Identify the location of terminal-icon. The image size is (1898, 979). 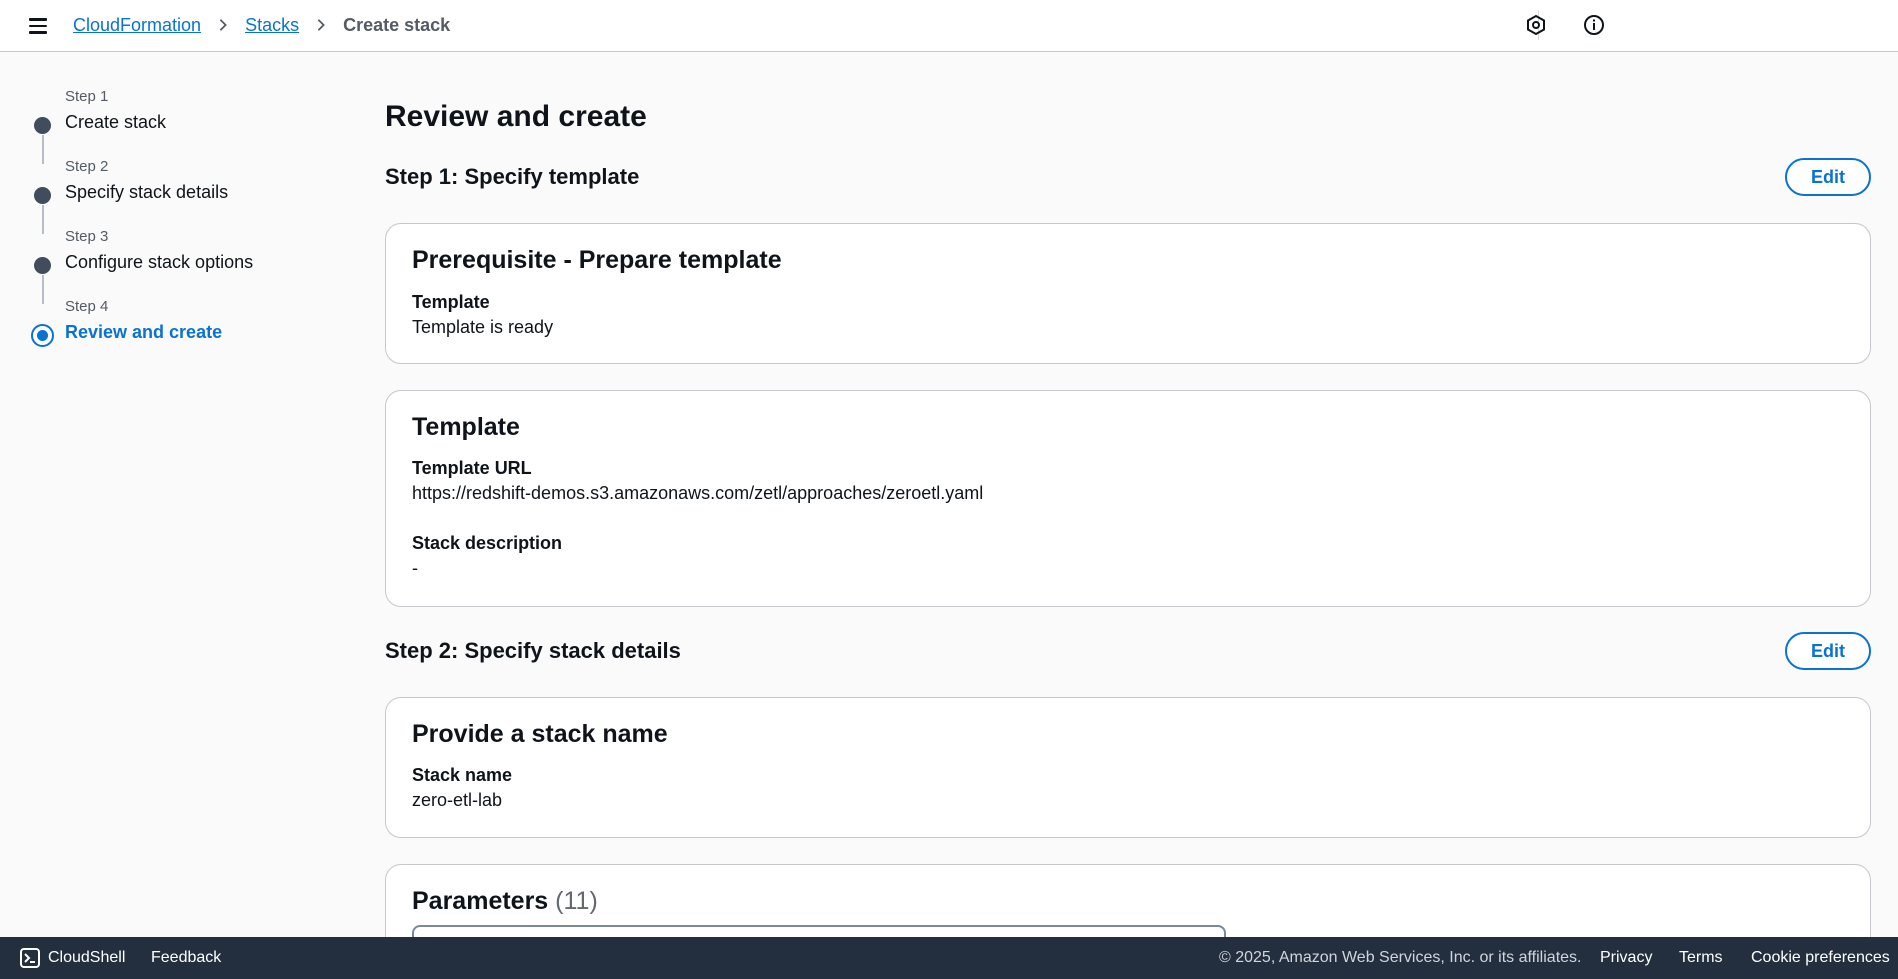
(30, 958).